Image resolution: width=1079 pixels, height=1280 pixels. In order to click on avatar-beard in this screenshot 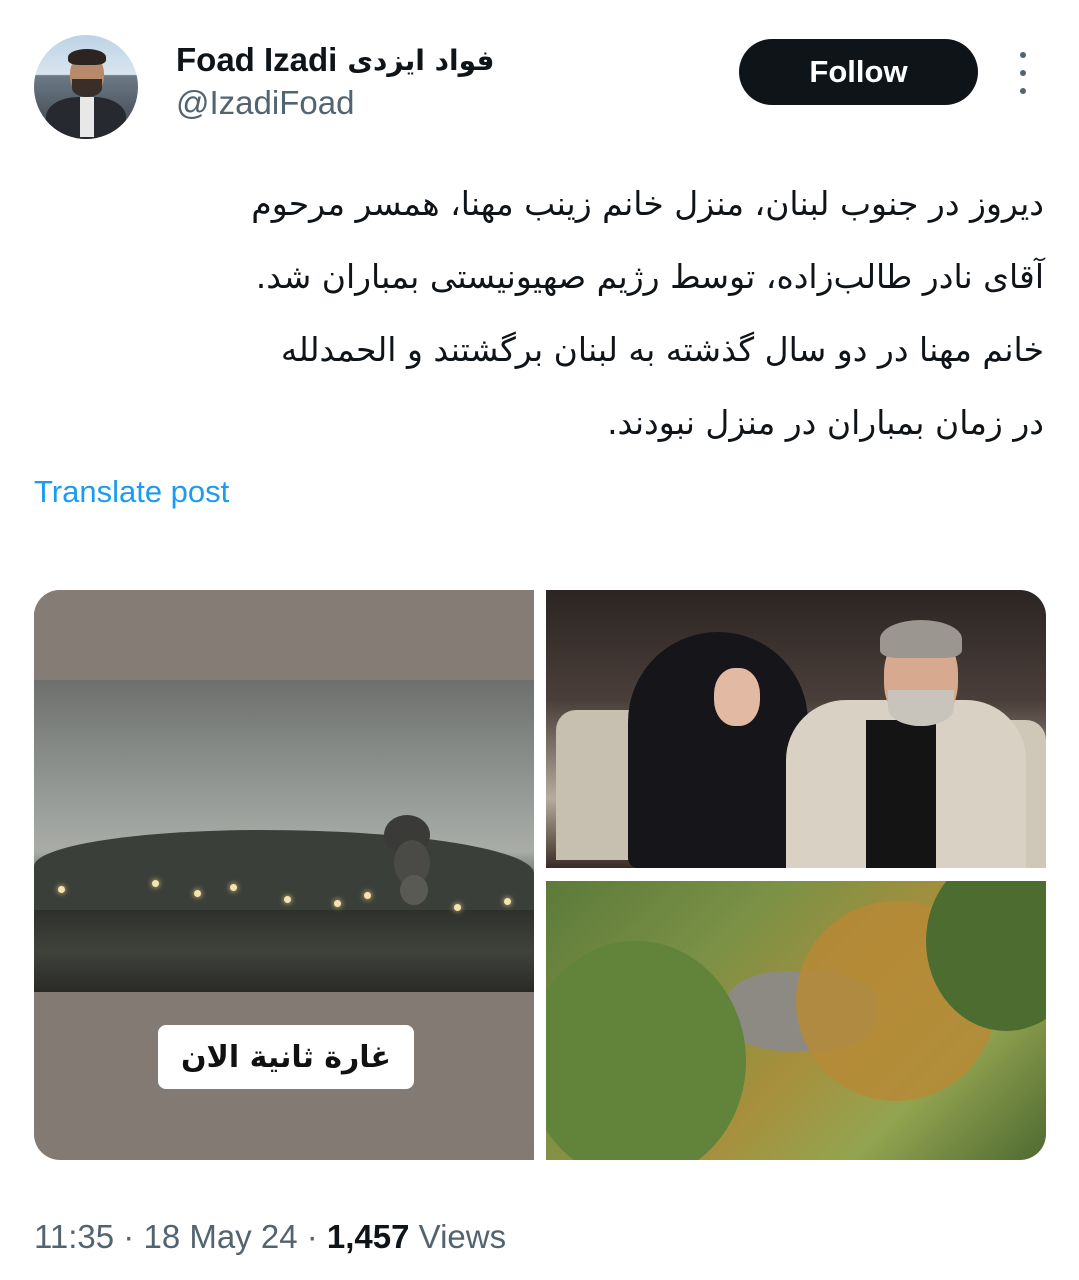, I will do `click(87, 88)`.